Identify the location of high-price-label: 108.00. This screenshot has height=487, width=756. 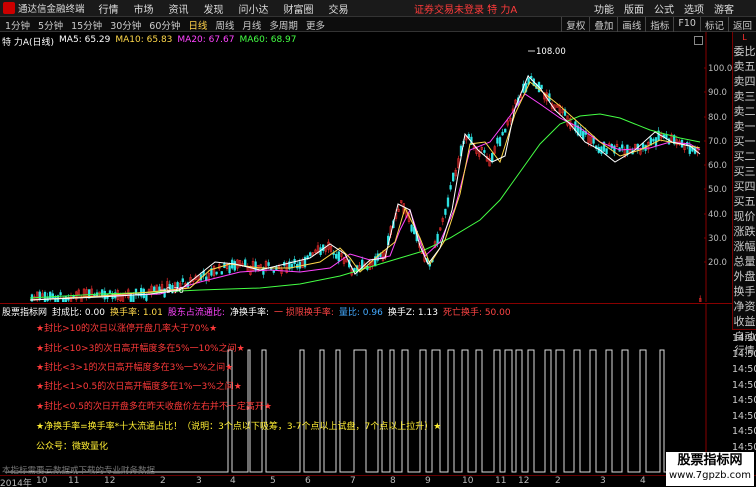
(551, 52).